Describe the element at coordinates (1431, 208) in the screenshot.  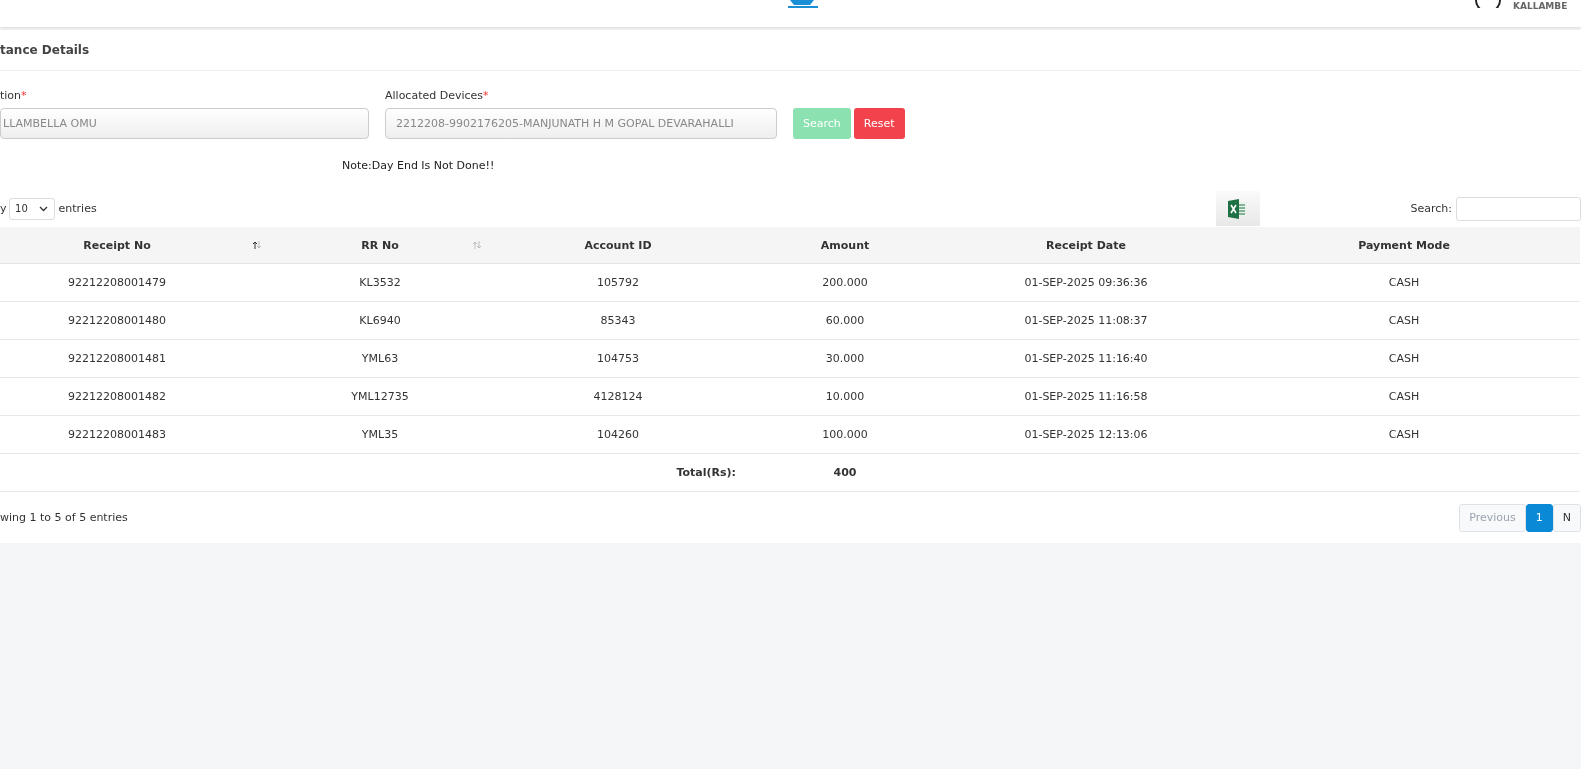
I see `search-label: Search:` at that location.